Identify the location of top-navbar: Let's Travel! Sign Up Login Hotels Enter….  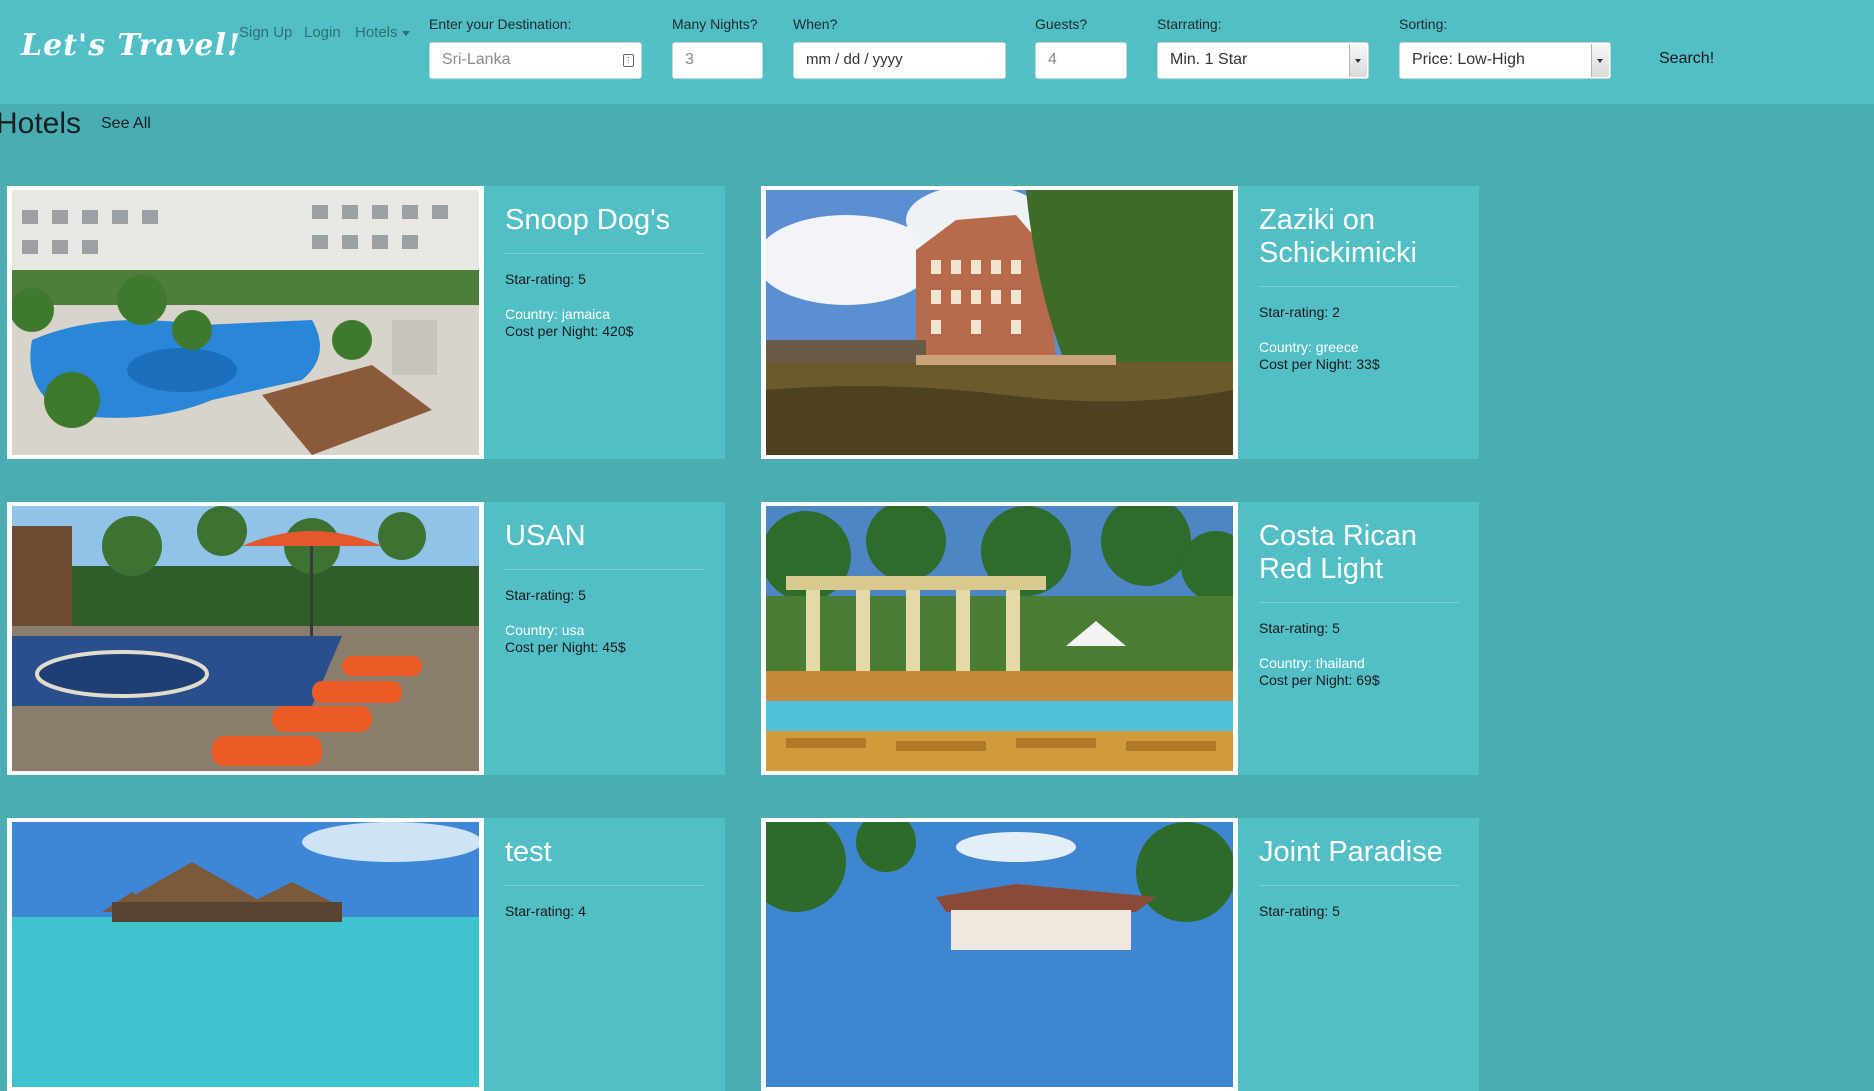
(937, 52).